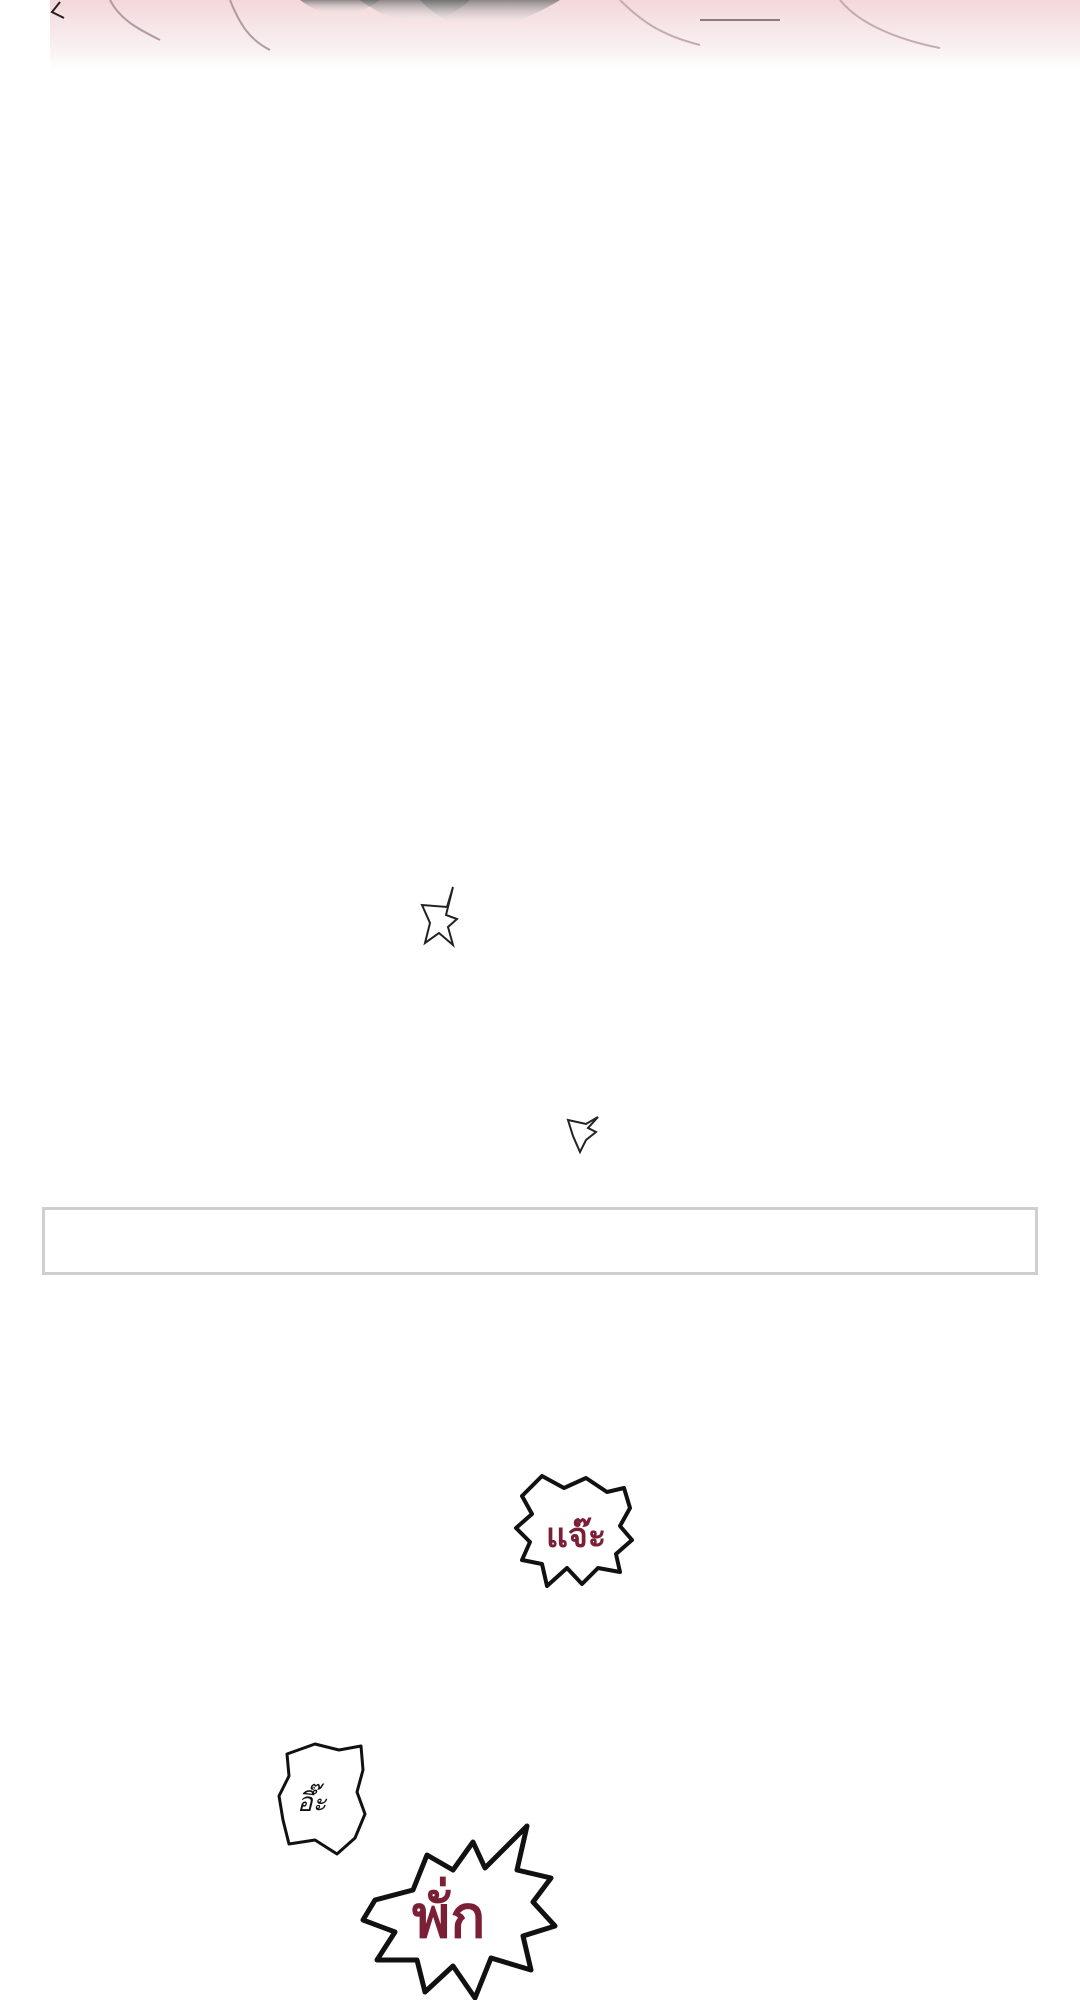  I want to click on empty-panel-frame, so click(540, 1241).